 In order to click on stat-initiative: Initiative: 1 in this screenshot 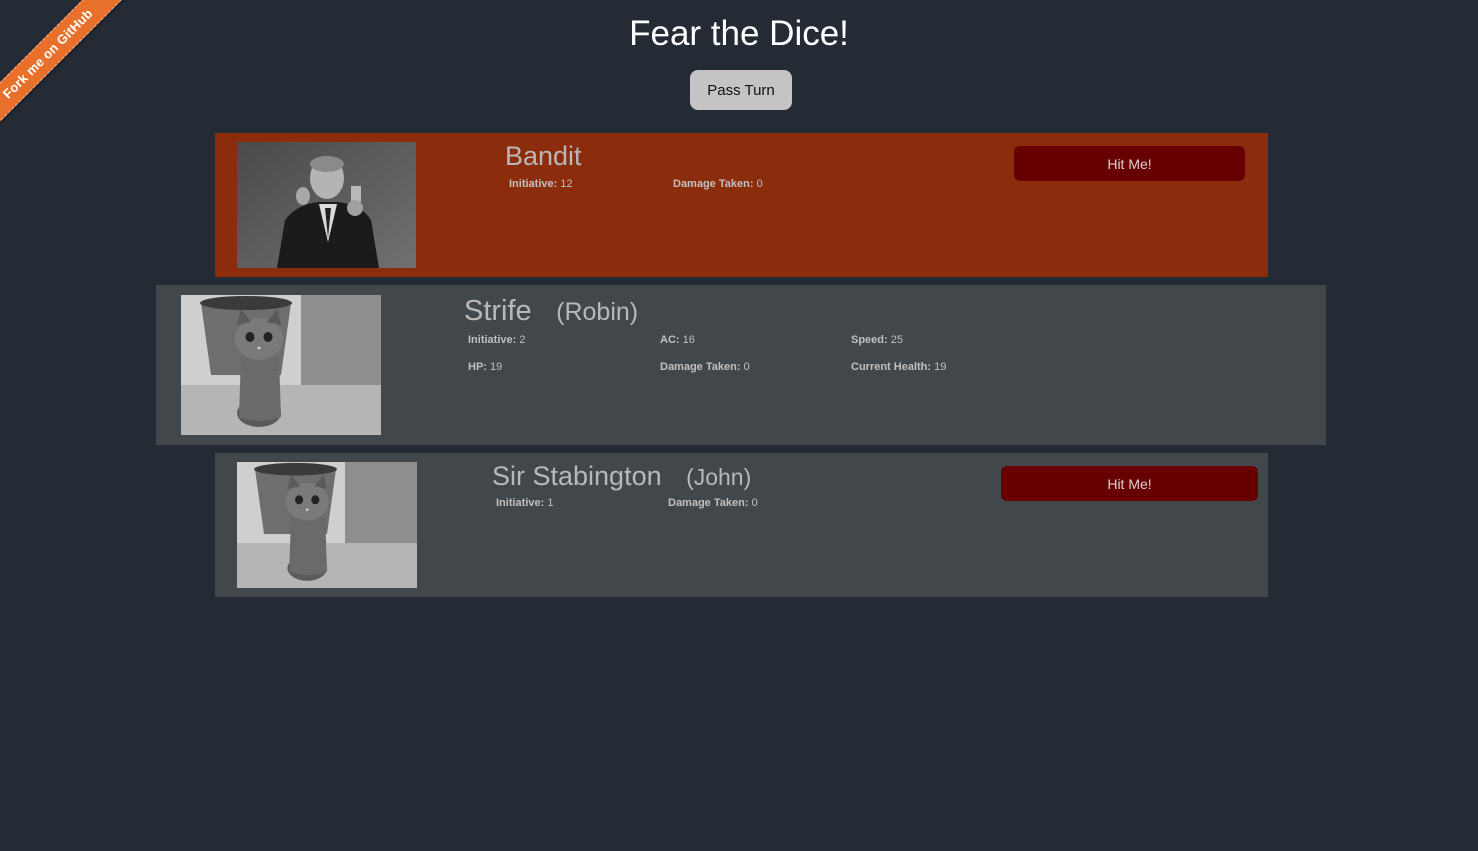, I will do `click(524, 503)`.